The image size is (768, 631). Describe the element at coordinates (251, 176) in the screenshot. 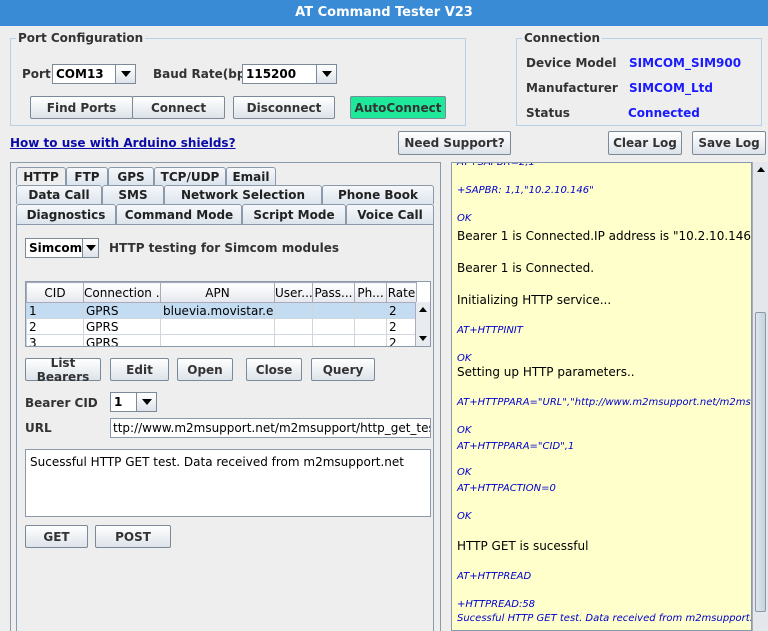

I see `tab-email: Email` at that location.